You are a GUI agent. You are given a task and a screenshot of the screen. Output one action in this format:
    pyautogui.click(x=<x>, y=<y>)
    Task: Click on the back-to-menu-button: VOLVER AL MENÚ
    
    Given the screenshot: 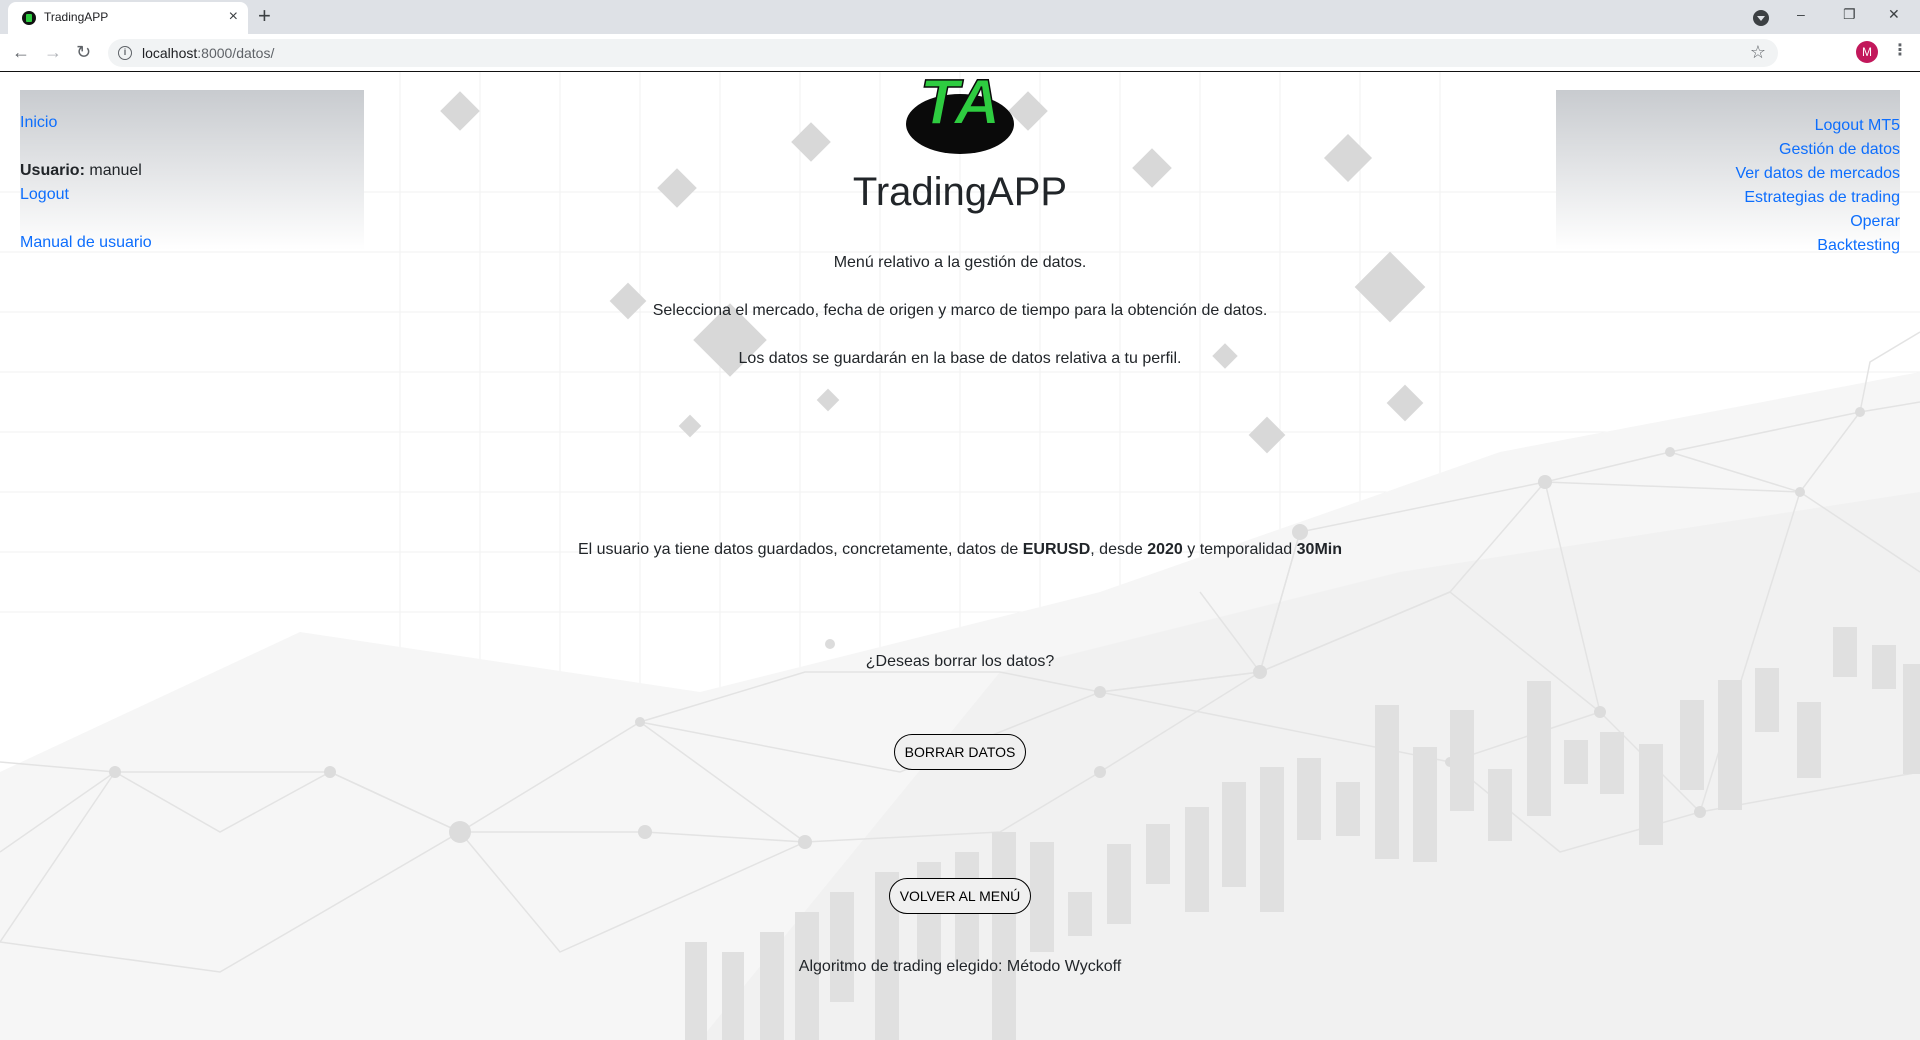 What is the action you would take?
    pyautogui.click(x=960, y=896)
    